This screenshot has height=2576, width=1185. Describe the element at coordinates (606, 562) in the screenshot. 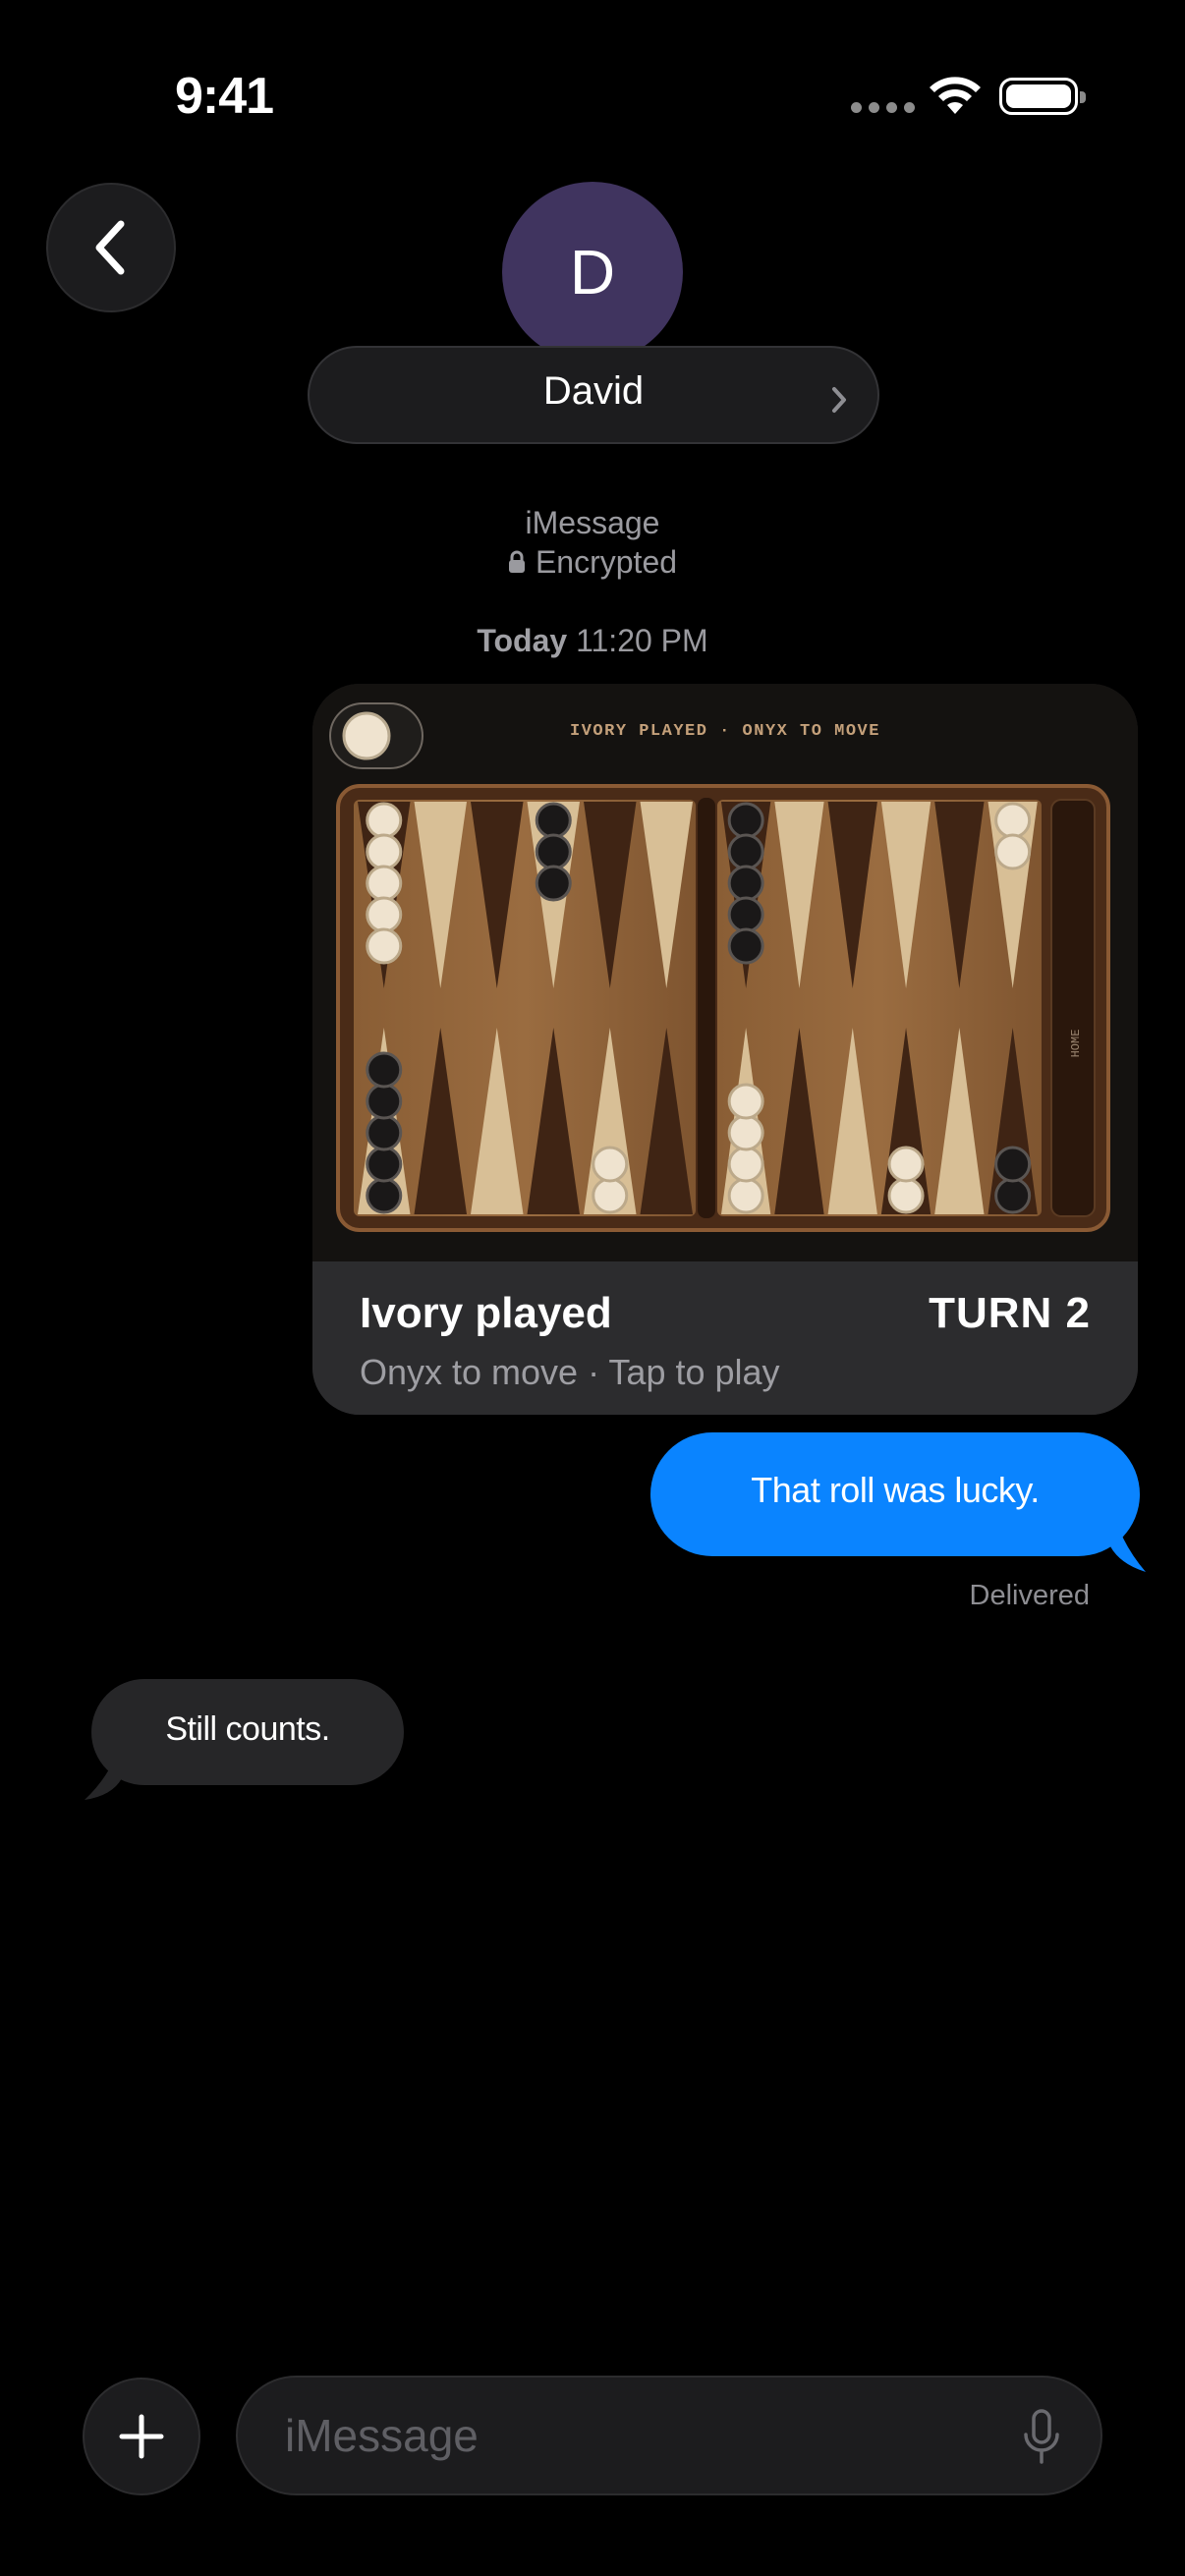

I see `encryption-text: Encrypted` at that location.